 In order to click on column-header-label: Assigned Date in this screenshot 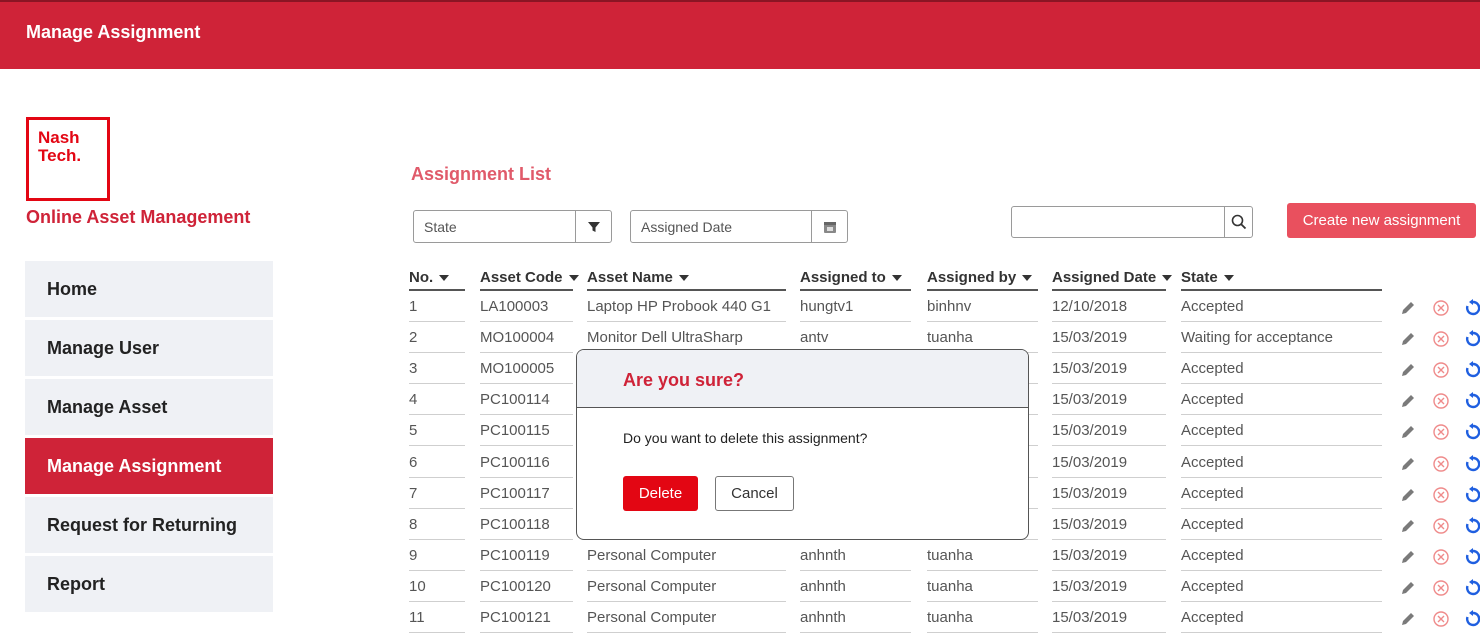, I will do `click(1104, 277)`.